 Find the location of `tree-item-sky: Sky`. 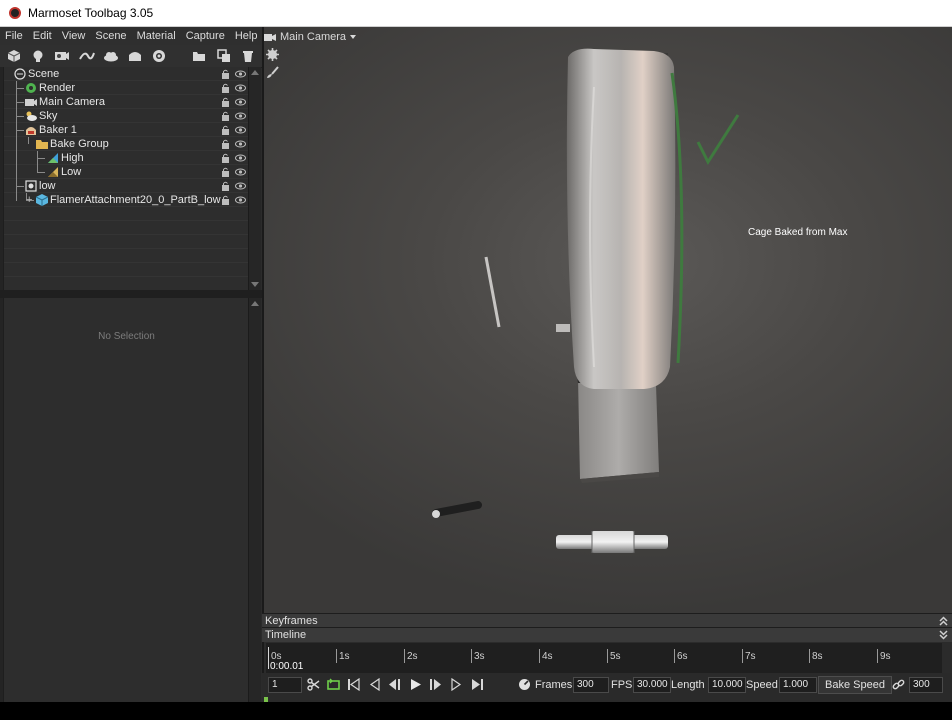

tree-item-sky: Sky is located at coordinates (126, 116).